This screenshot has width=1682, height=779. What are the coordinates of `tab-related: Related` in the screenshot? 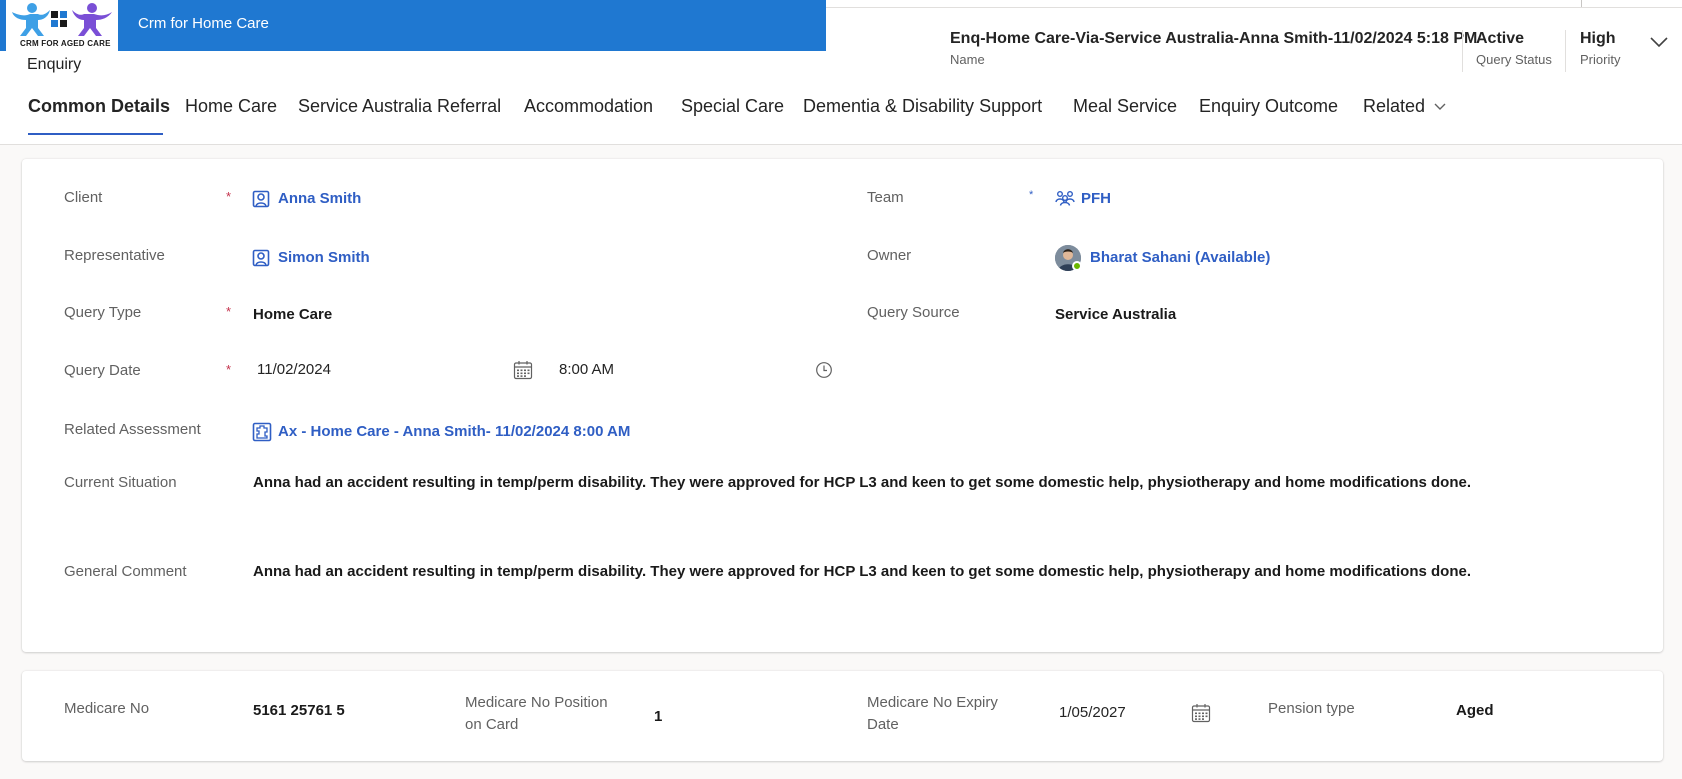 It's located at (1405, 106).